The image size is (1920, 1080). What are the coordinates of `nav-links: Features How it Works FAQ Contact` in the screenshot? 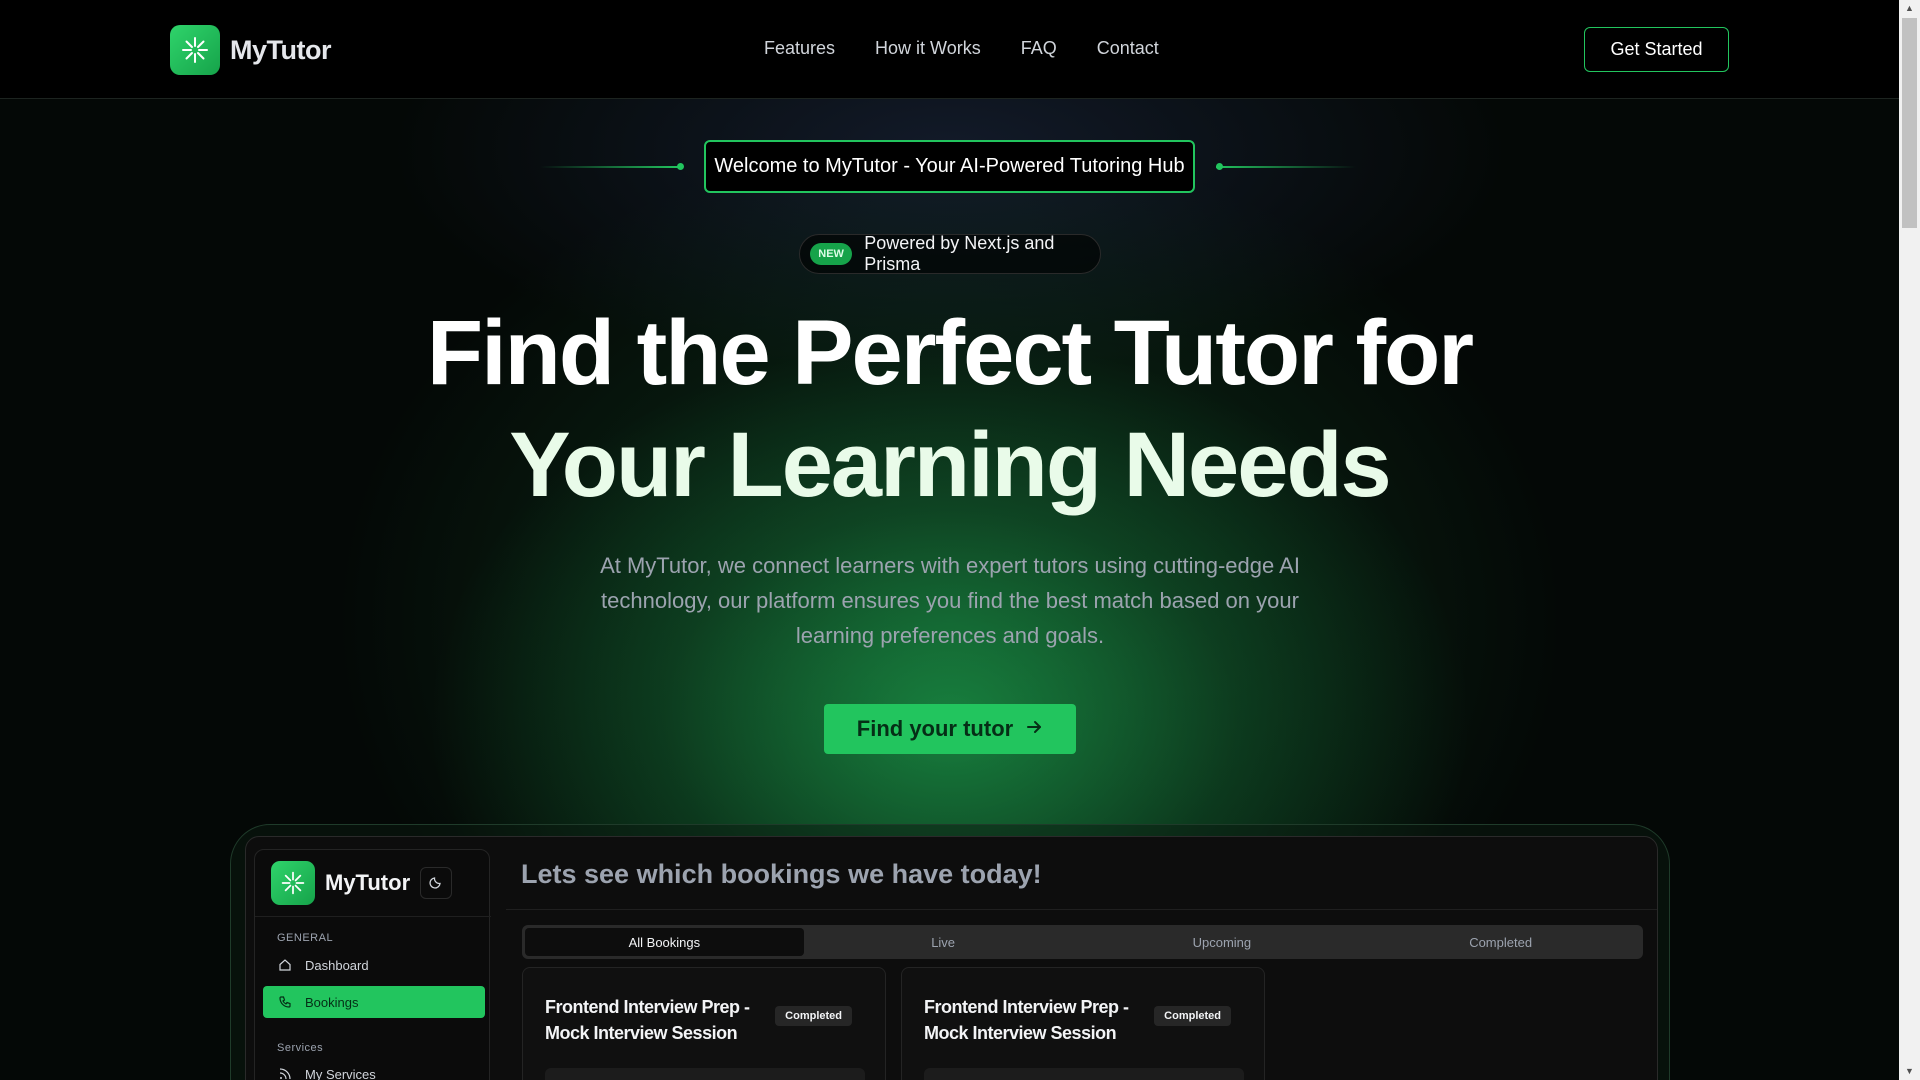 It's located at (961, 48).